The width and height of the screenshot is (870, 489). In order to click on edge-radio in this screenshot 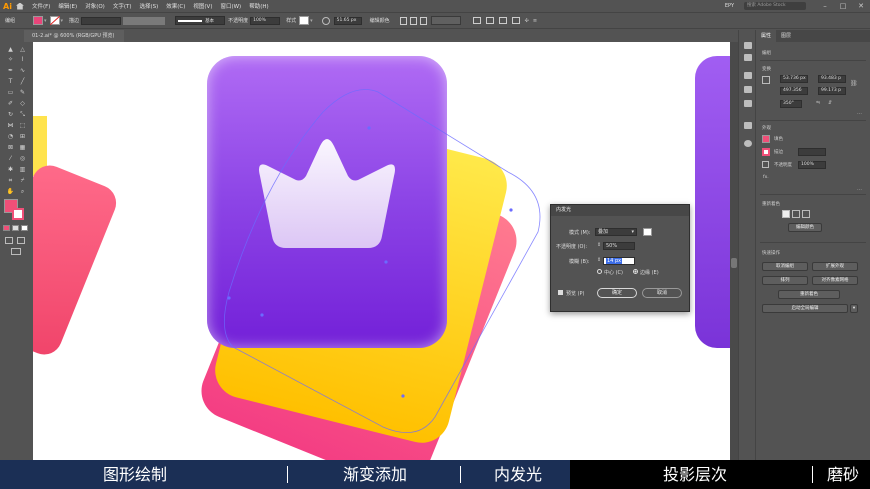, I will do `click(635, 271)`.